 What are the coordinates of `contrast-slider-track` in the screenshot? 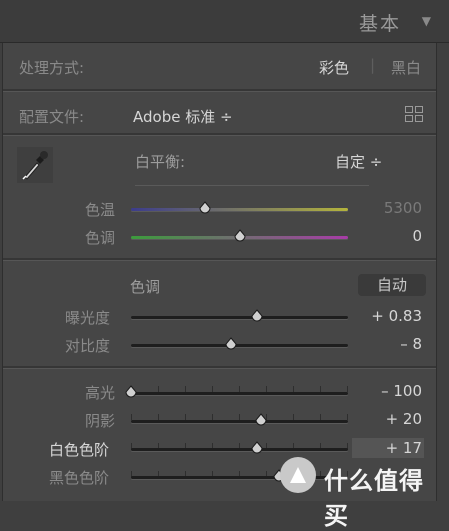 It's located at (239, 345).